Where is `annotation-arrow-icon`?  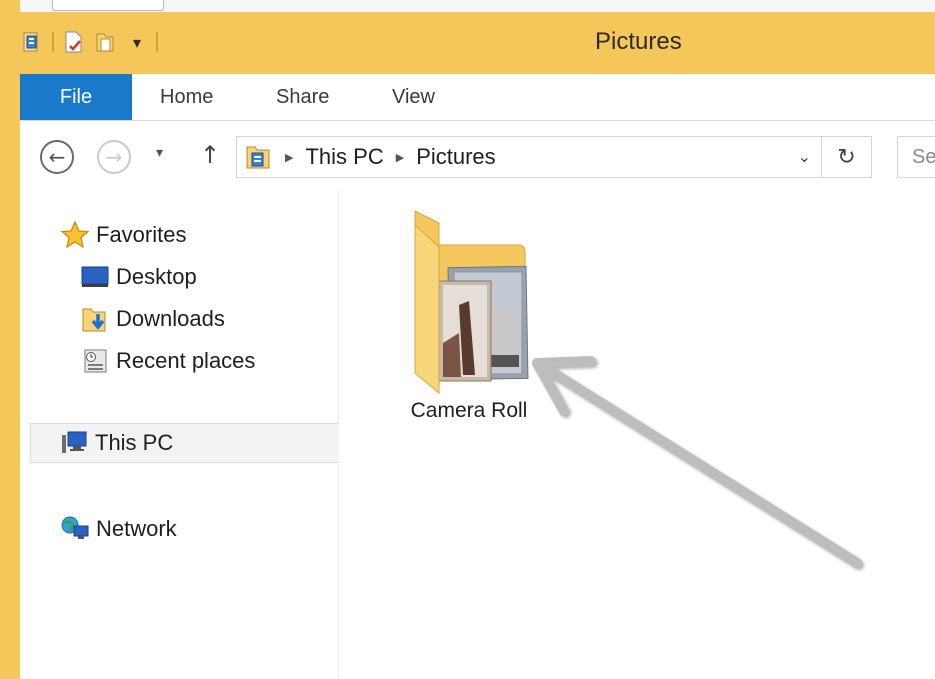
annotation-arrow-icon is located at coordinates (697, 462).